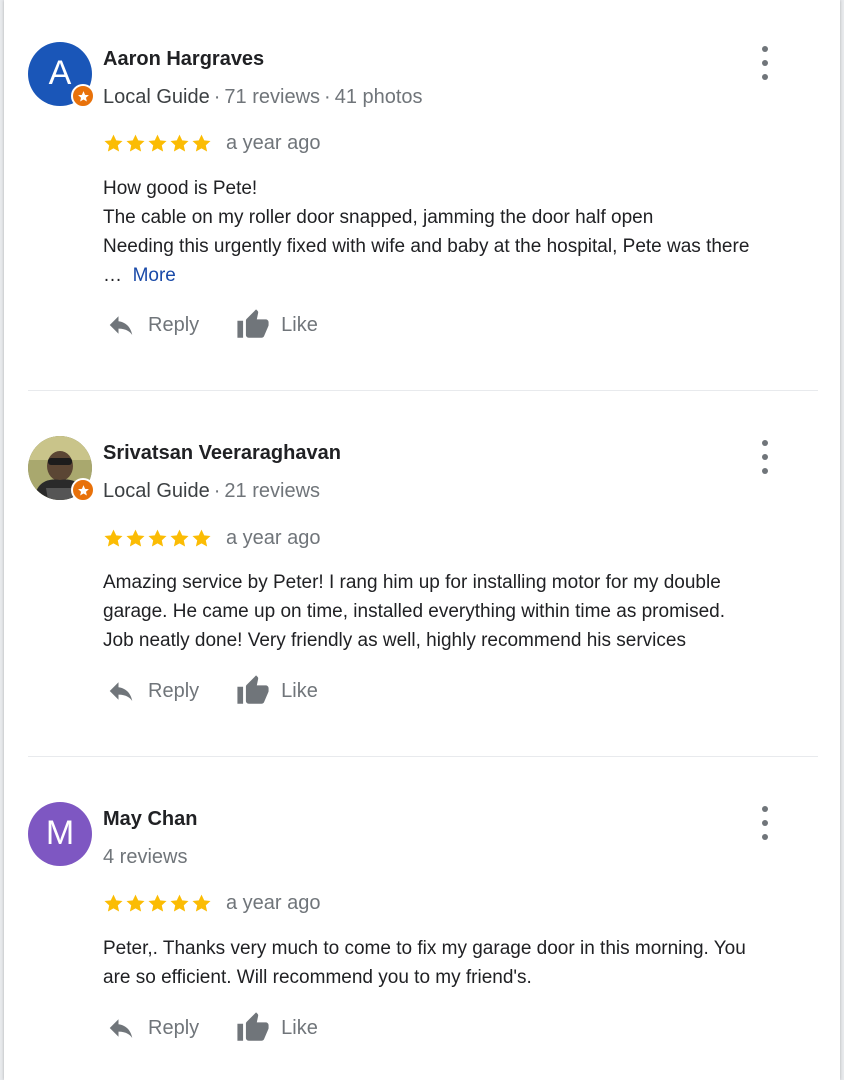 This screenshot has height=1080, width=844. I want to click on avatar-letter: M, so click(60, 832).